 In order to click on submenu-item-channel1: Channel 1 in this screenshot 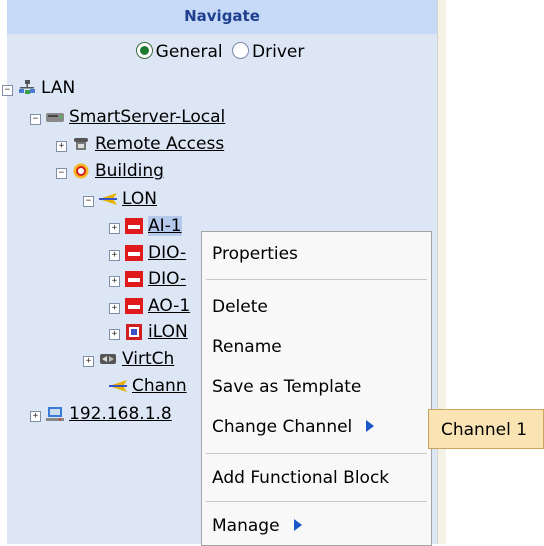, I will do `click(486, 429)`.